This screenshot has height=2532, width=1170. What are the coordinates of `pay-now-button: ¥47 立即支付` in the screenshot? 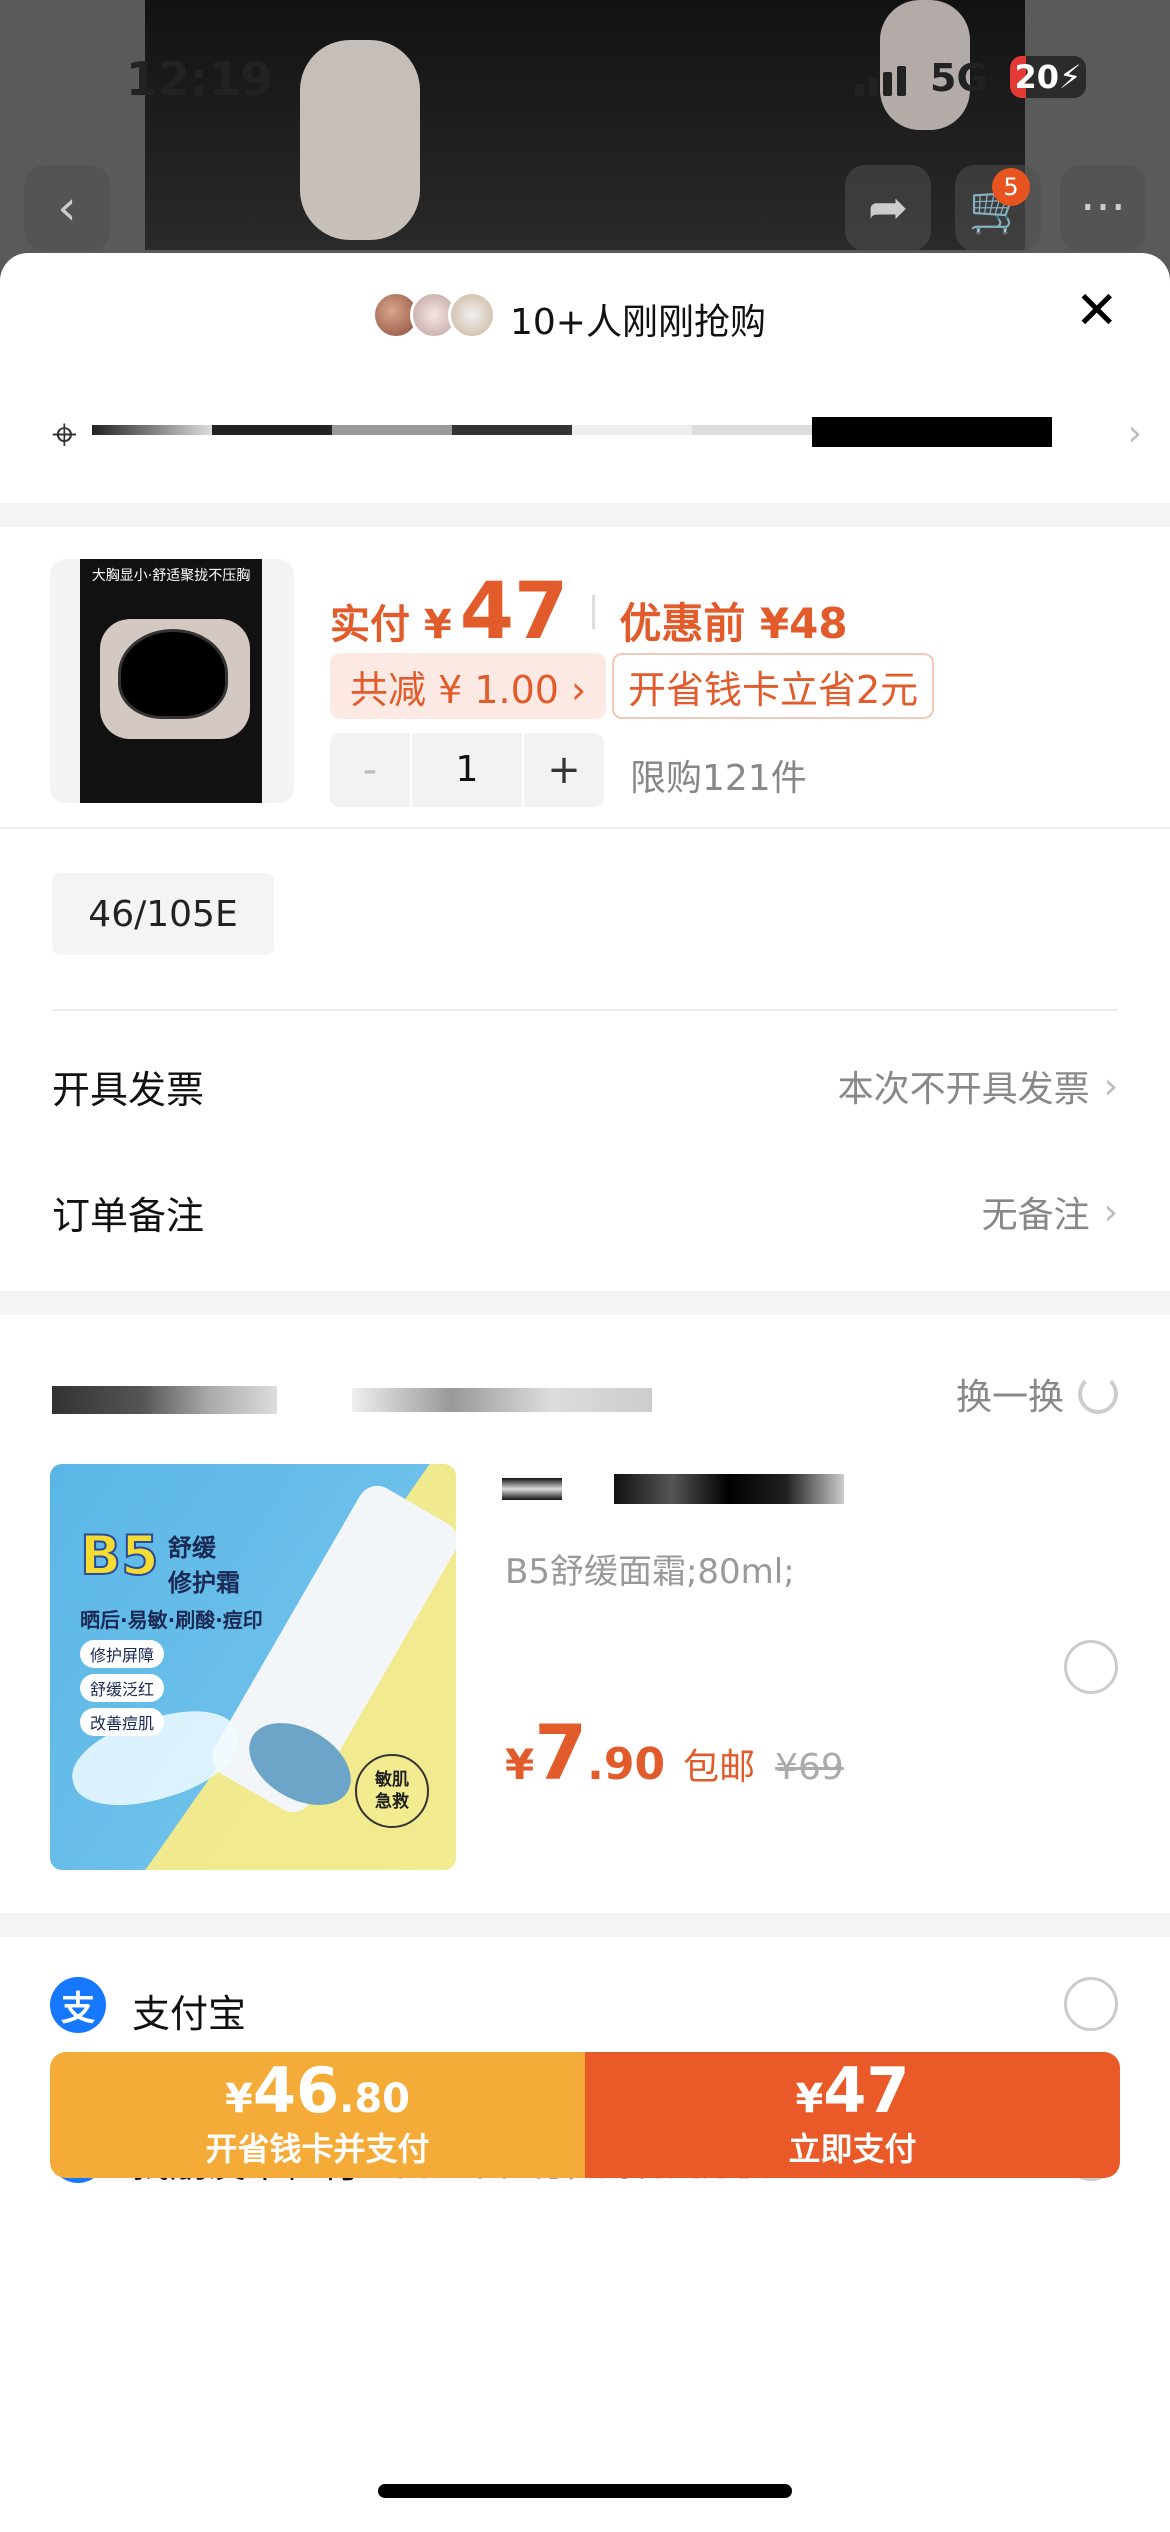 It's located at (852, 2115).